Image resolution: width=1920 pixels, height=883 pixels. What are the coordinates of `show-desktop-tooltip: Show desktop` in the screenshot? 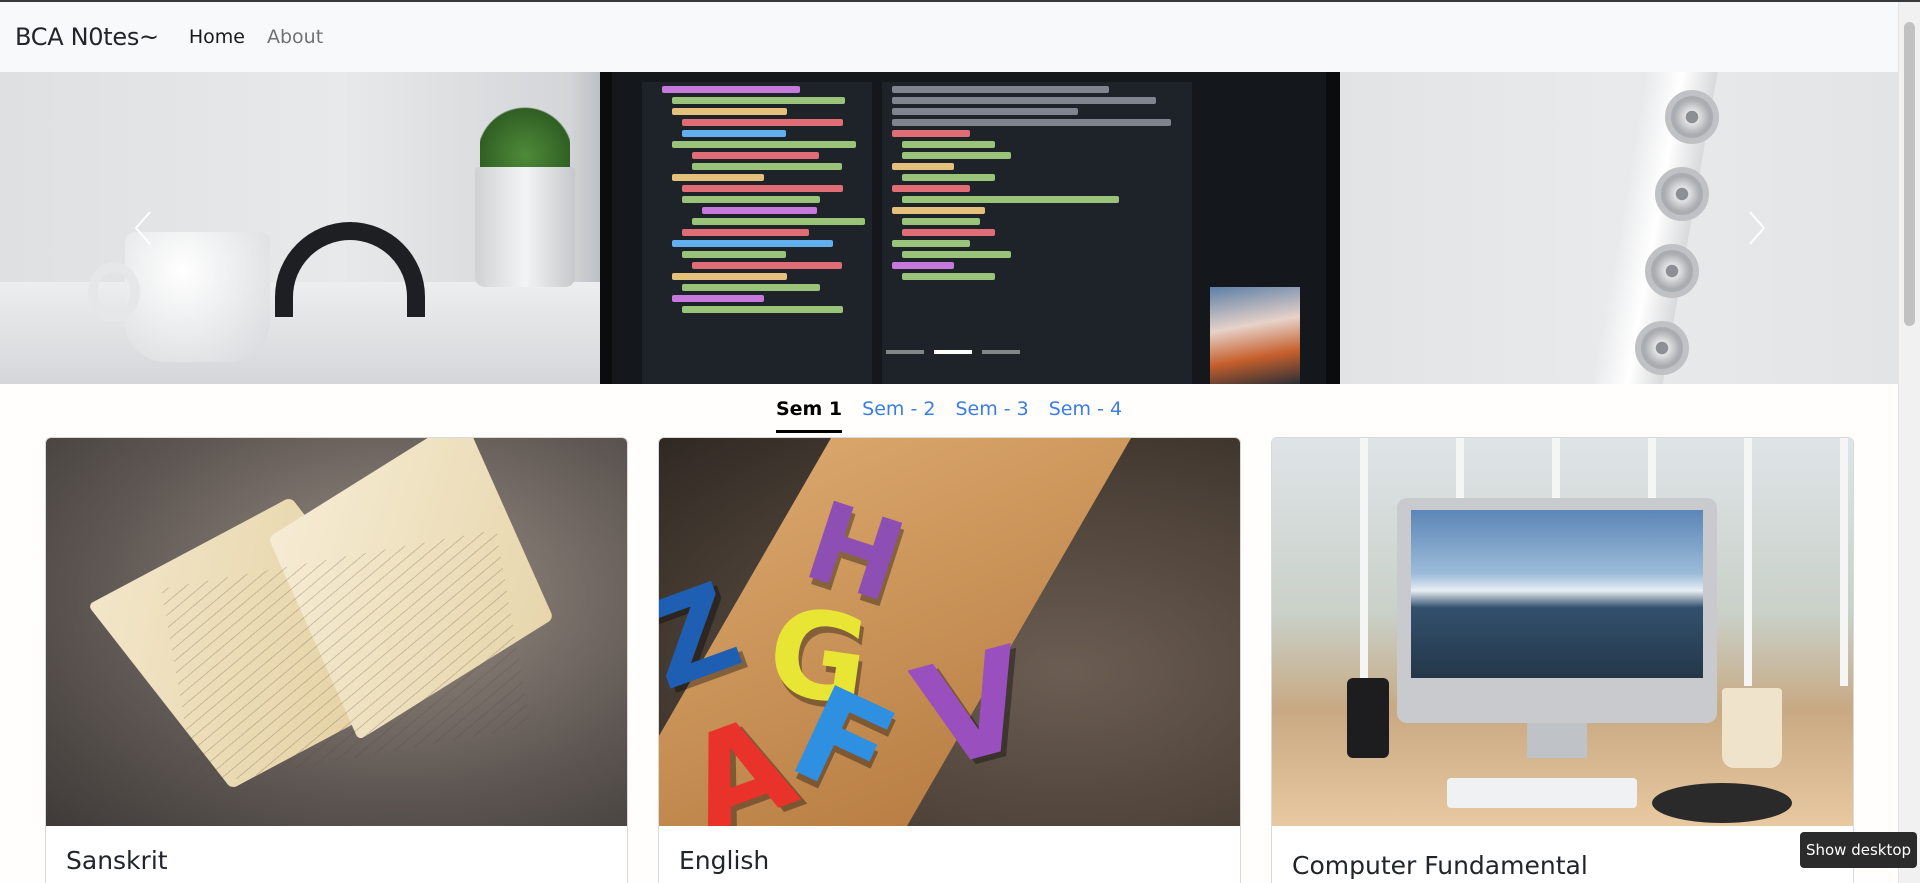 It's located at (1858, 850).